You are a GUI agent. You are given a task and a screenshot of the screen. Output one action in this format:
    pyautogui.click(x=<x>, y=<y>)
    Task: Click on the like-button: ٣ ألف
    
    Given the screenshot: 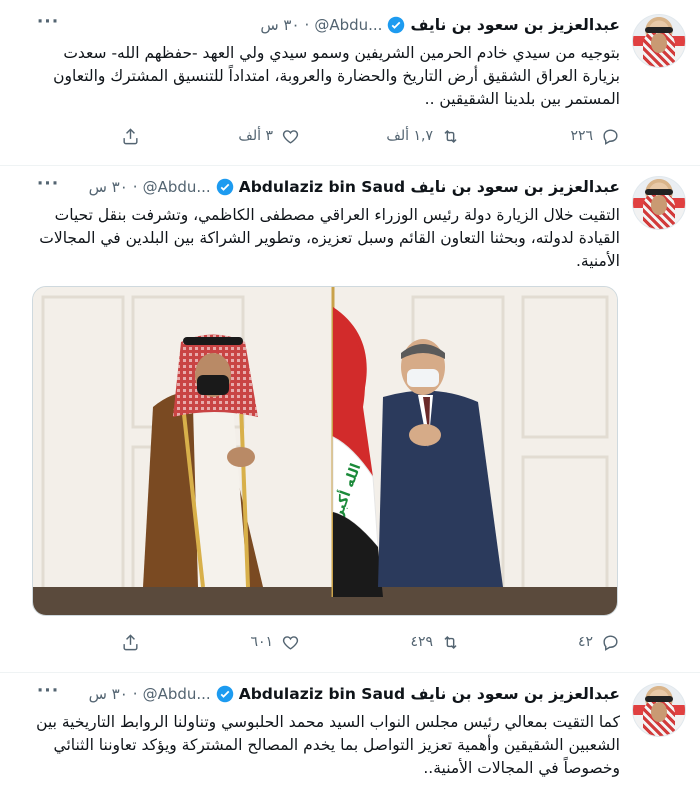 What is the action you would take?
    pyautogui.click(x=260, y=136)
    